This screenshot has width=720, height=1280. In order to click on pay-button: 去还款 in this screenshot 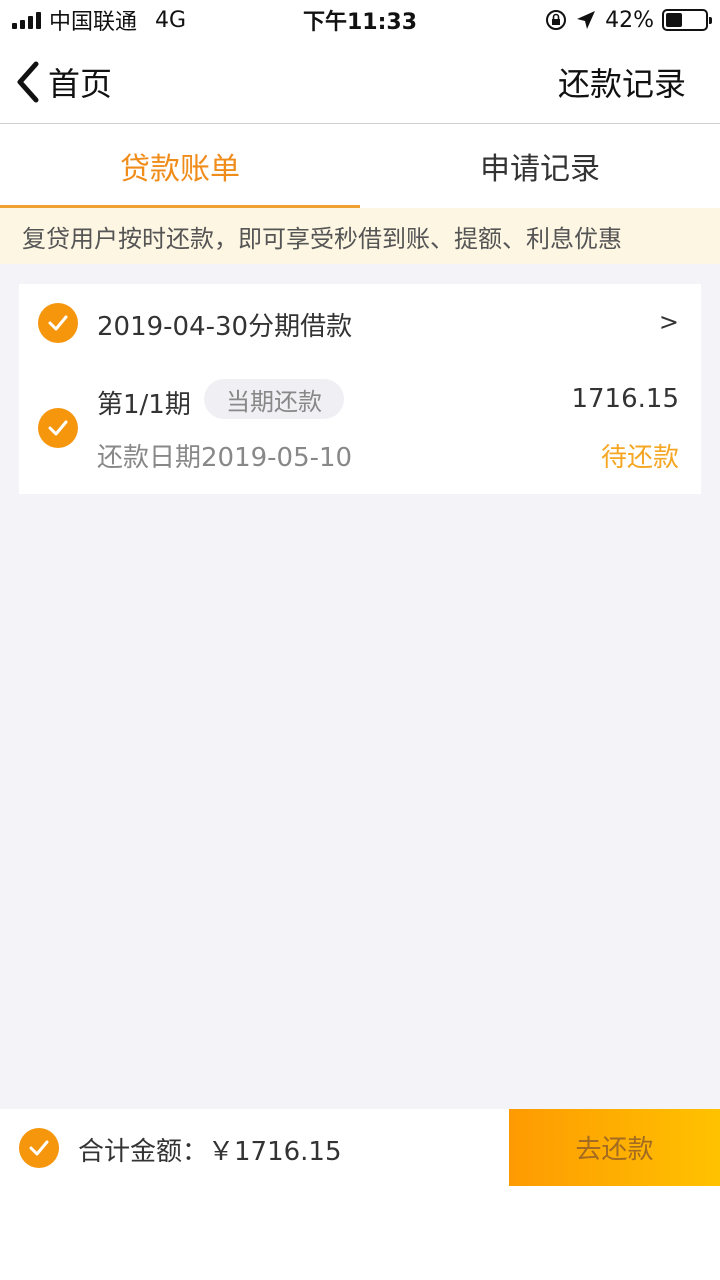, I will do `click(614, 1147)`.